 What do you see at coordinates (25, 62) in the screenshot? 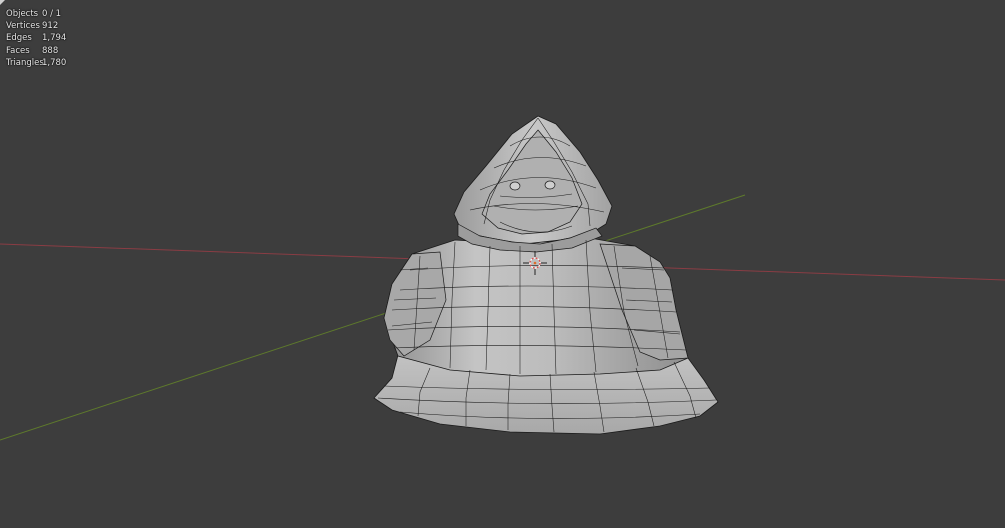
I see `stat-label: Triangles` at bounding box center [25, 62].